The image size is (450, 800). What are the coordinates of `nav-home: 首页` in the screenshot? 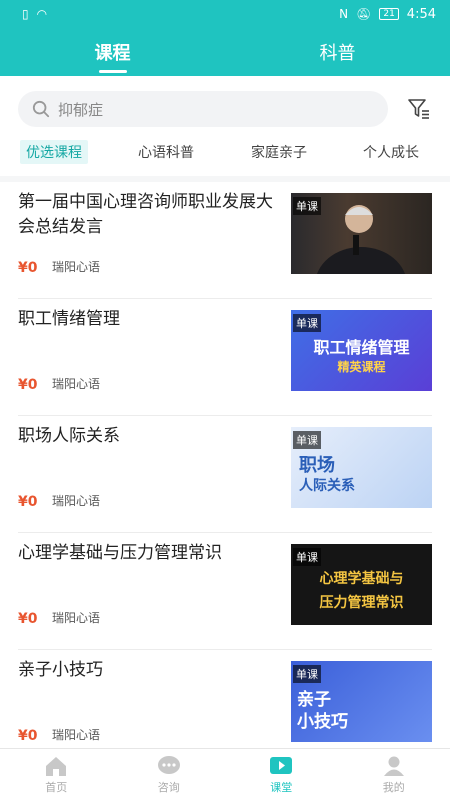 It's located at (56, 774).